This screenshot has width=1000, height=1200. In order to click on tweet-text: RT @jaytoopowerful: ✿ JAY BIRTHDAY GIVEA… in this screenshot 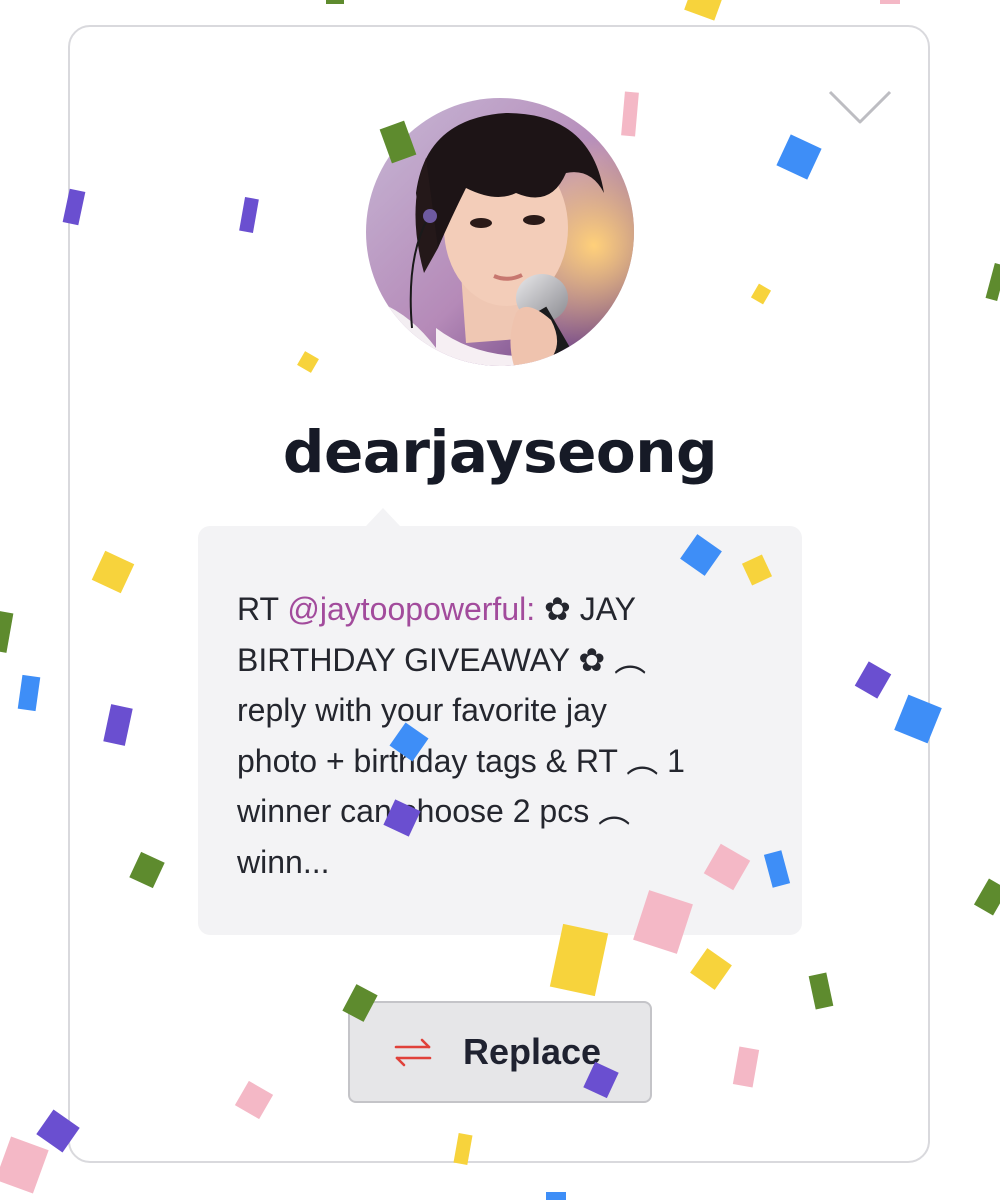, I will do `click(501, 735)`.